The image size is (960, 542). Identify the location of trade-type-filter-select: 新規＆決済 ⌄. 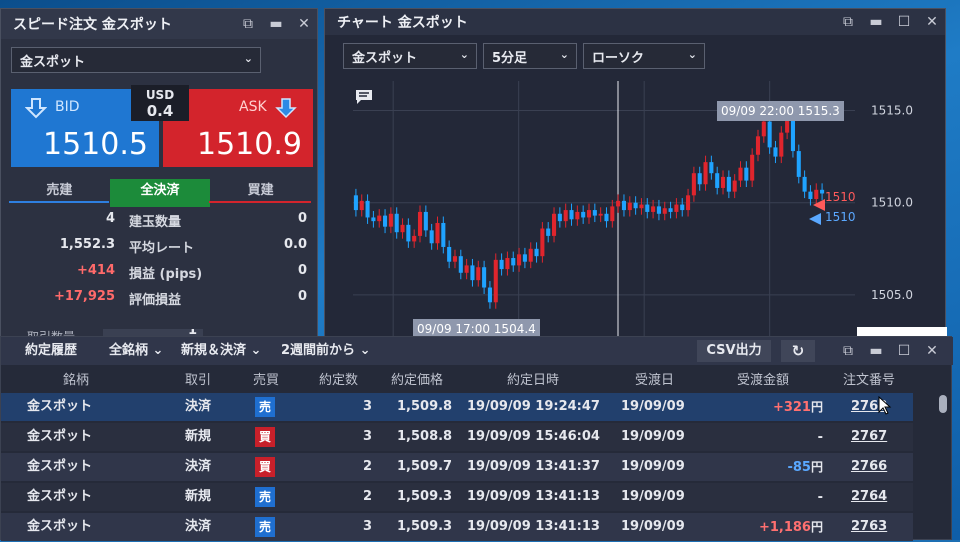
(221, 351).